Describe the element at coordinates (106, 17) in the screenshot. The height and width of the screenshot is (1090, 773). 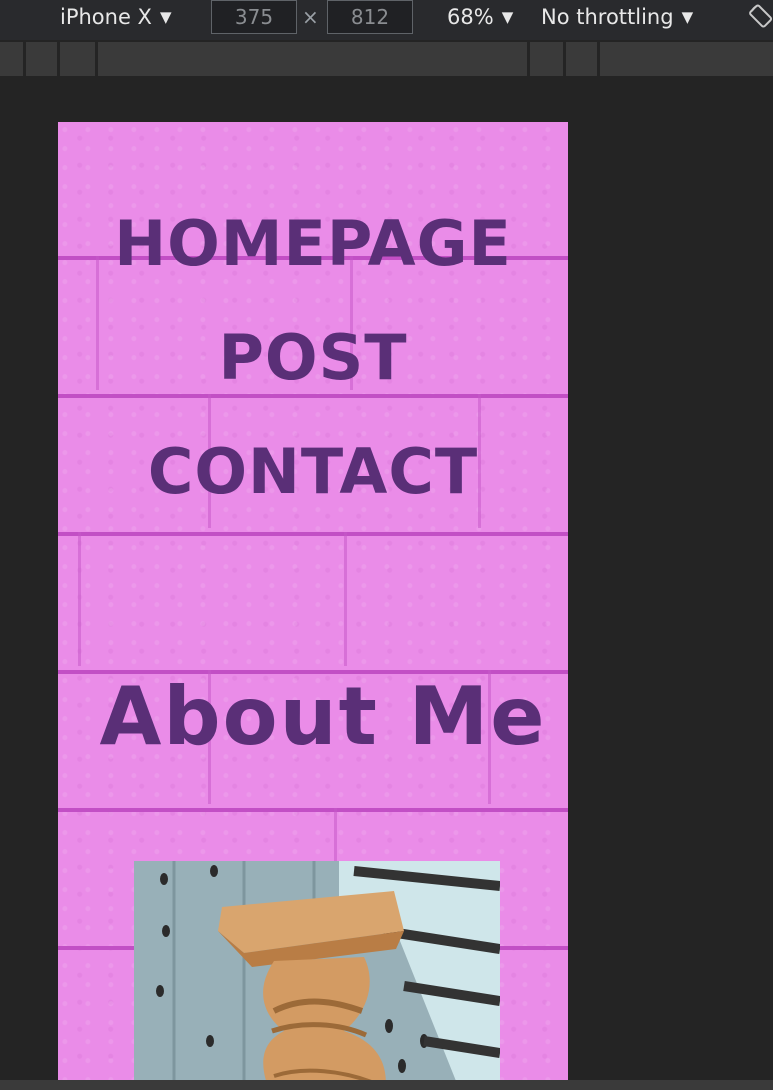
I see `device-label: iPhone X` at that location.